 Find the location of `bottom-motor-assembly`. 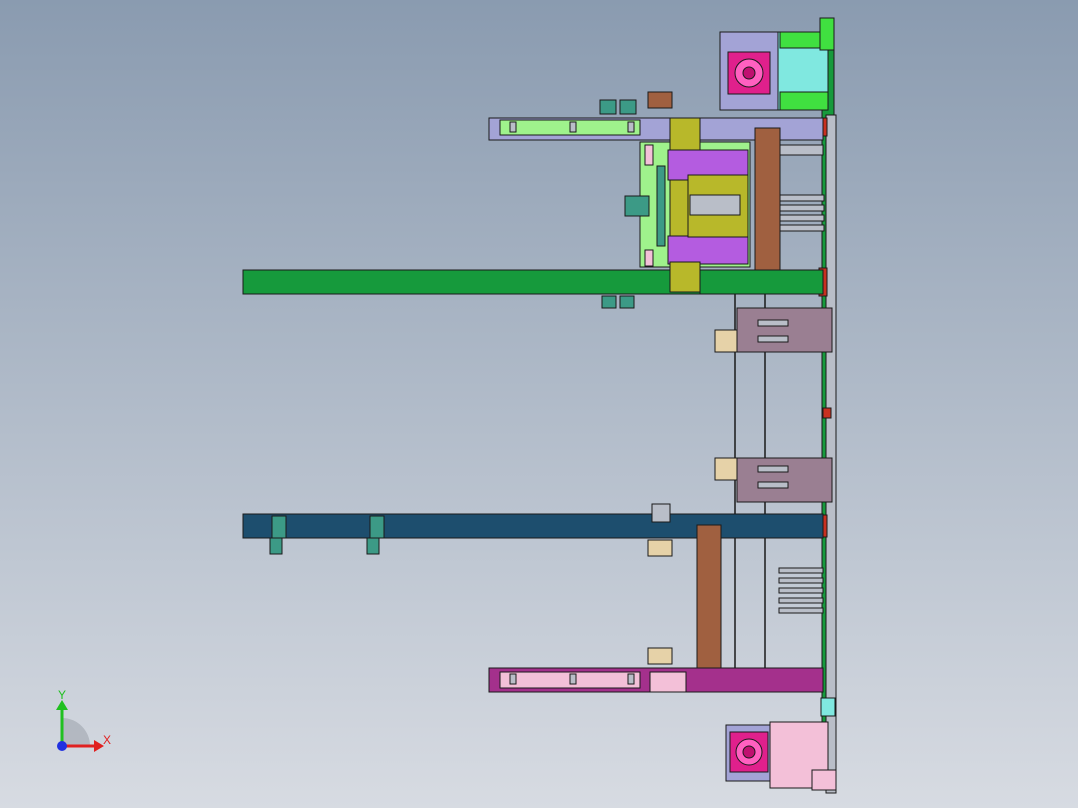

bottom-motor-assembly is located at coordinates (781, 756).